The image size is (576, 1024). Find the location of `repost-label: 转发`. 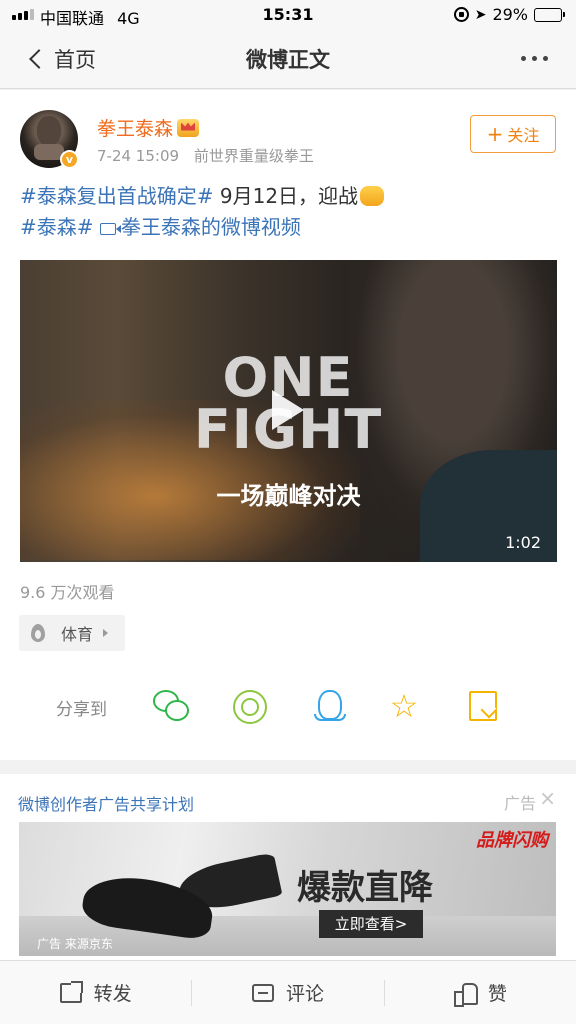

repost-label: 转发 is located at coordinates (112, 994).